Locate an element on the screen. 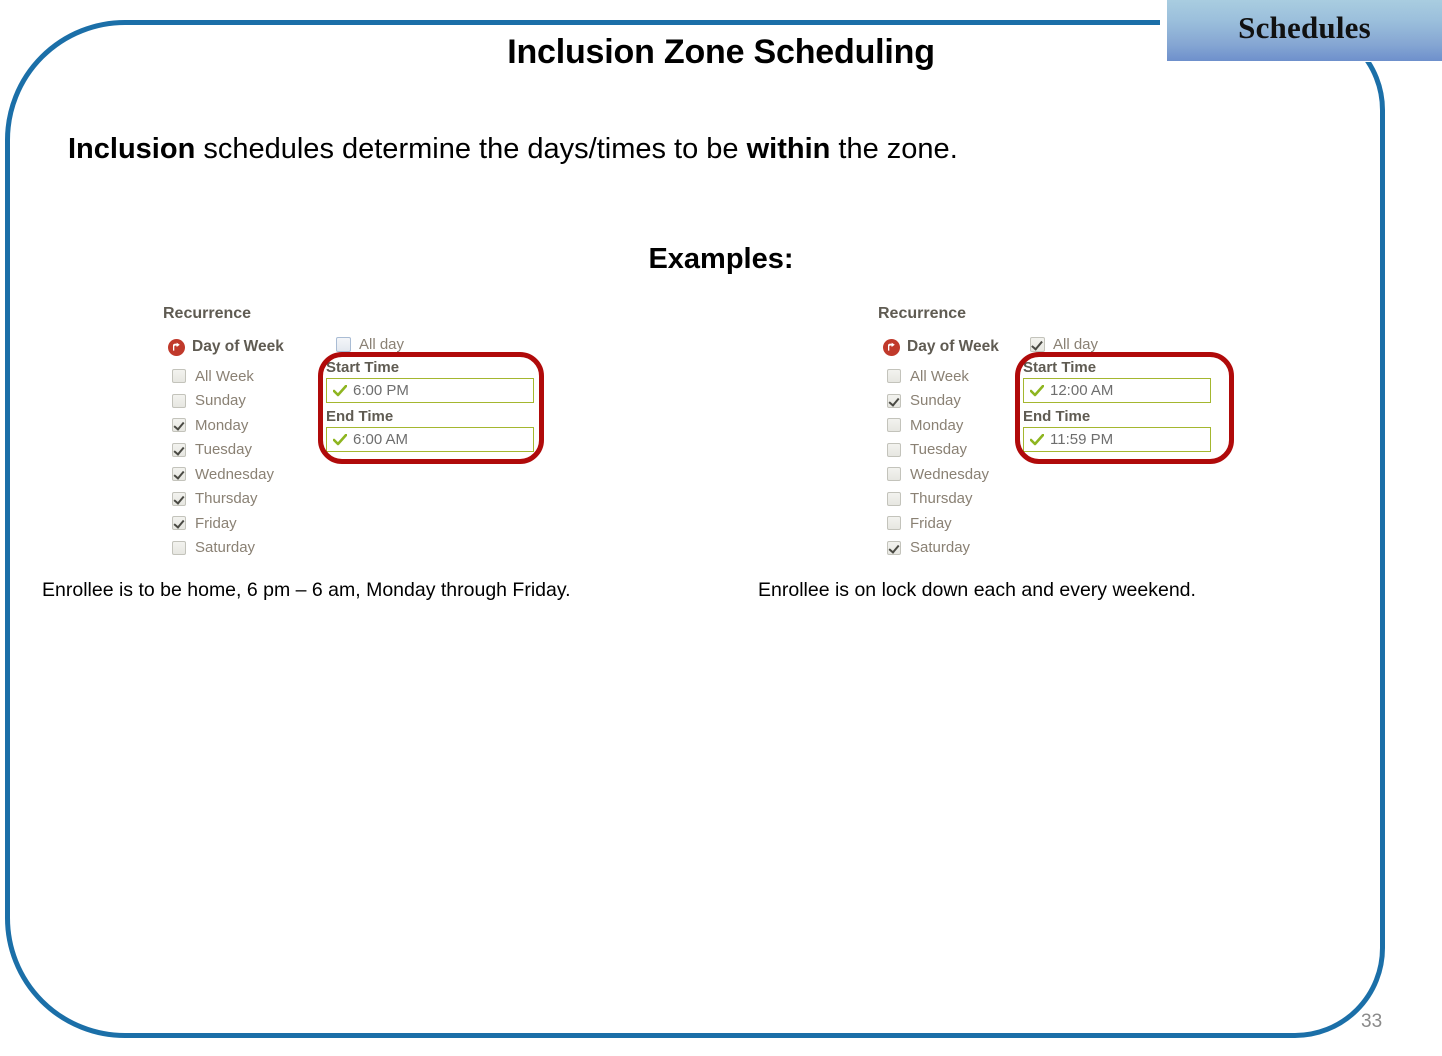  time-group: Start Time 12:00 AM End Time 11:59 PM is located at coordinates (1131, 406).